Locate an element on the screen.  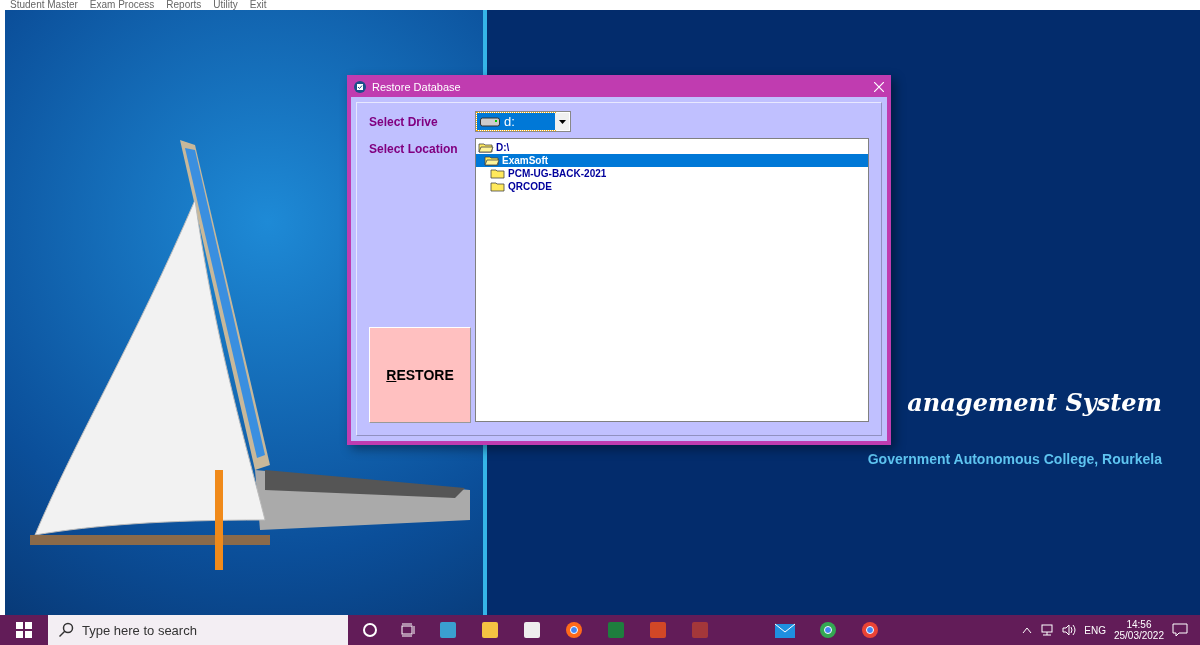
drive-icon is located at coordinates (490, 121).